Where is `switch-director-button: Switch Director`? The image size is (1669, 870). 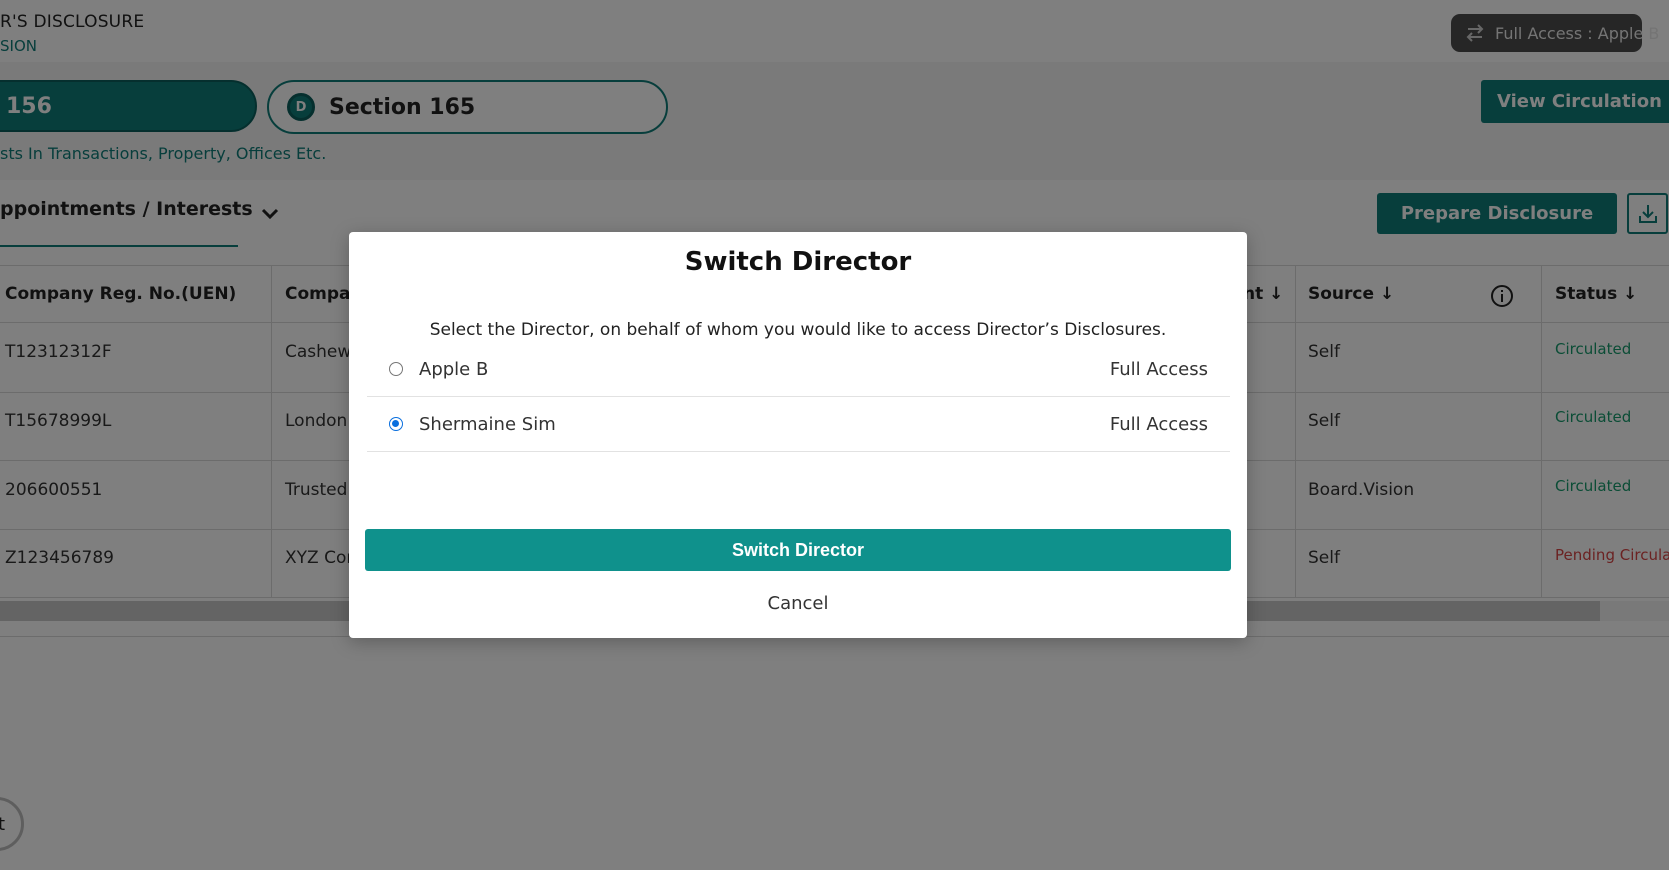 switch-director-button: Switch Director is located at coordinates (798, 550).